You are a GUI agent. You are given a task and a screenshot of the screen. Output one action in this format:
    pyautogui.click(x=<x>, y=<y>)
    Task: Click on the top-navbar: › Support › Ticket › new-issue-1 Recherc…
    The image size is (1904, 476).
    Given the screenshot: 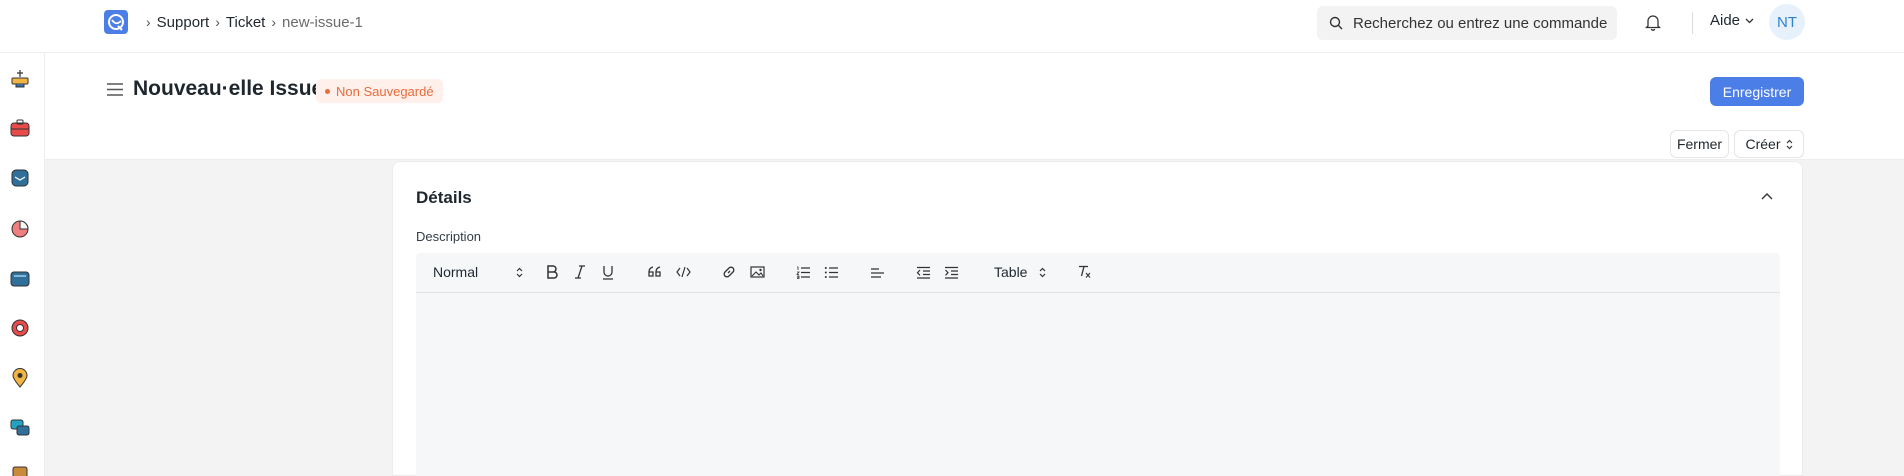 What is the action you would take?
    pyautogui.click(x=952, y=26)
    